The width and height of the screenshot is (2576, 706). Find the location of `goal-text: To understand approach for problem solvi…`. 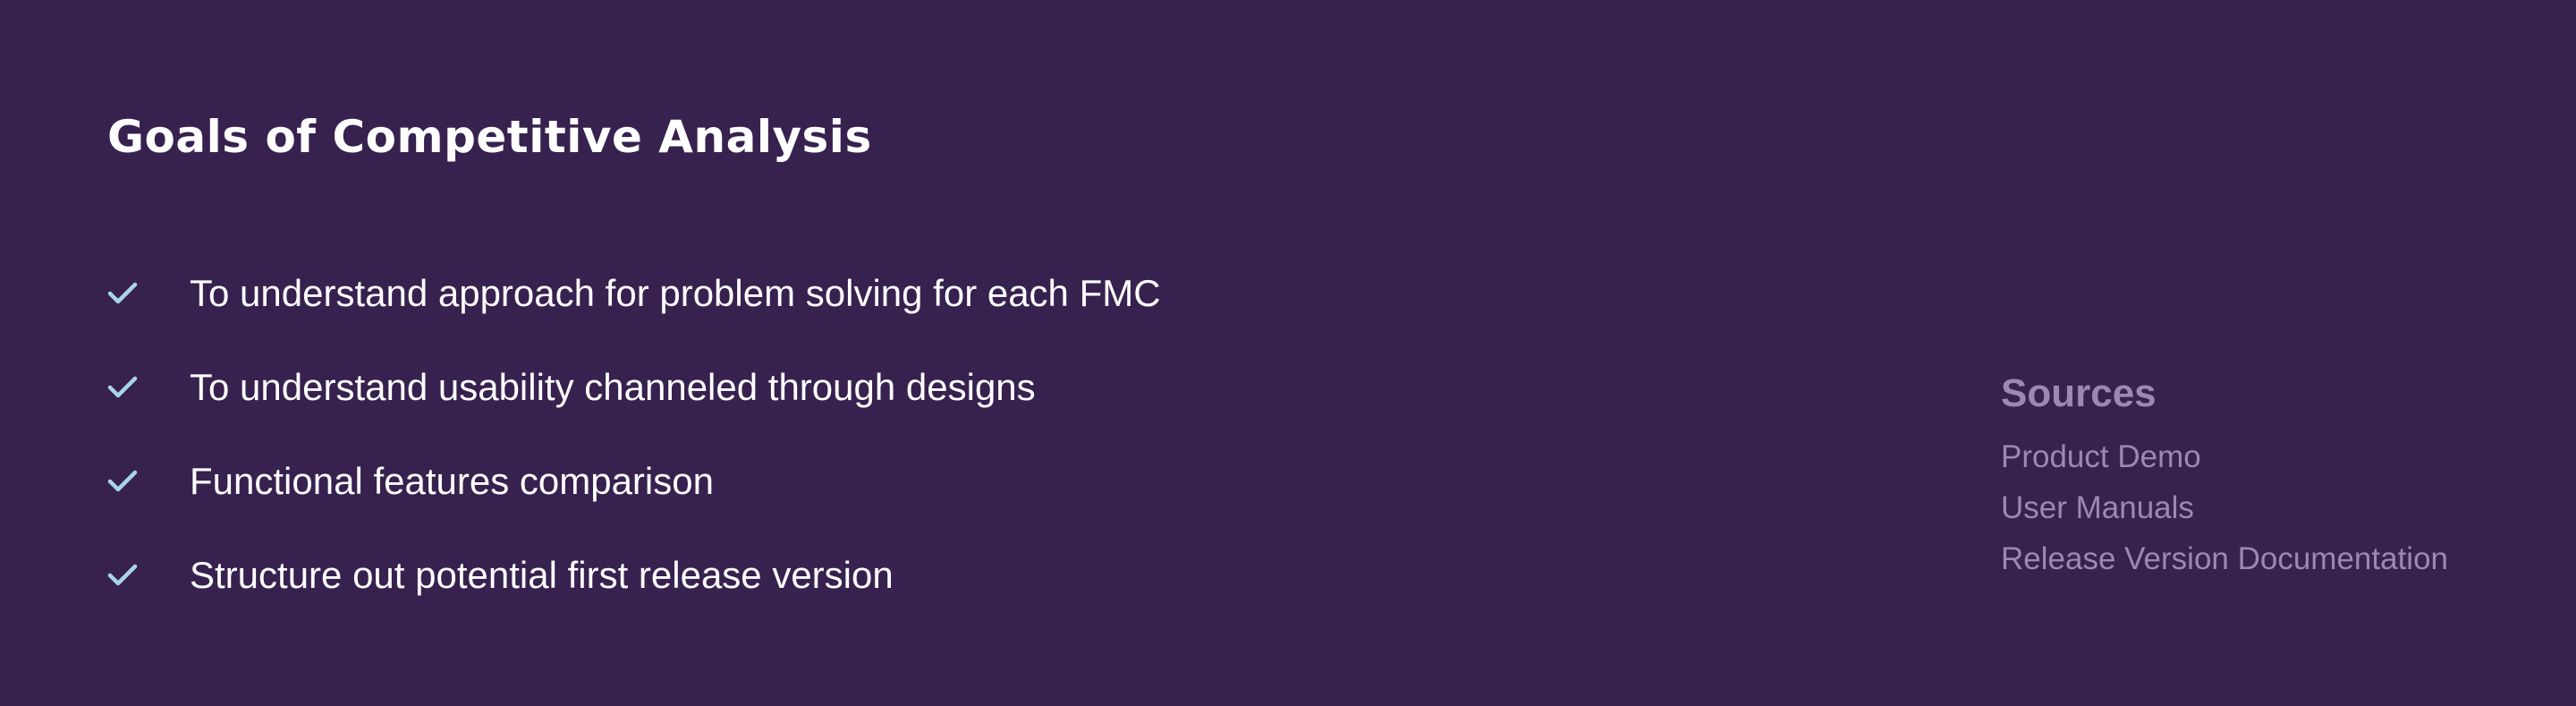

goal-text: To understand approach for problem solvi… is located at coordinates (675, 292).